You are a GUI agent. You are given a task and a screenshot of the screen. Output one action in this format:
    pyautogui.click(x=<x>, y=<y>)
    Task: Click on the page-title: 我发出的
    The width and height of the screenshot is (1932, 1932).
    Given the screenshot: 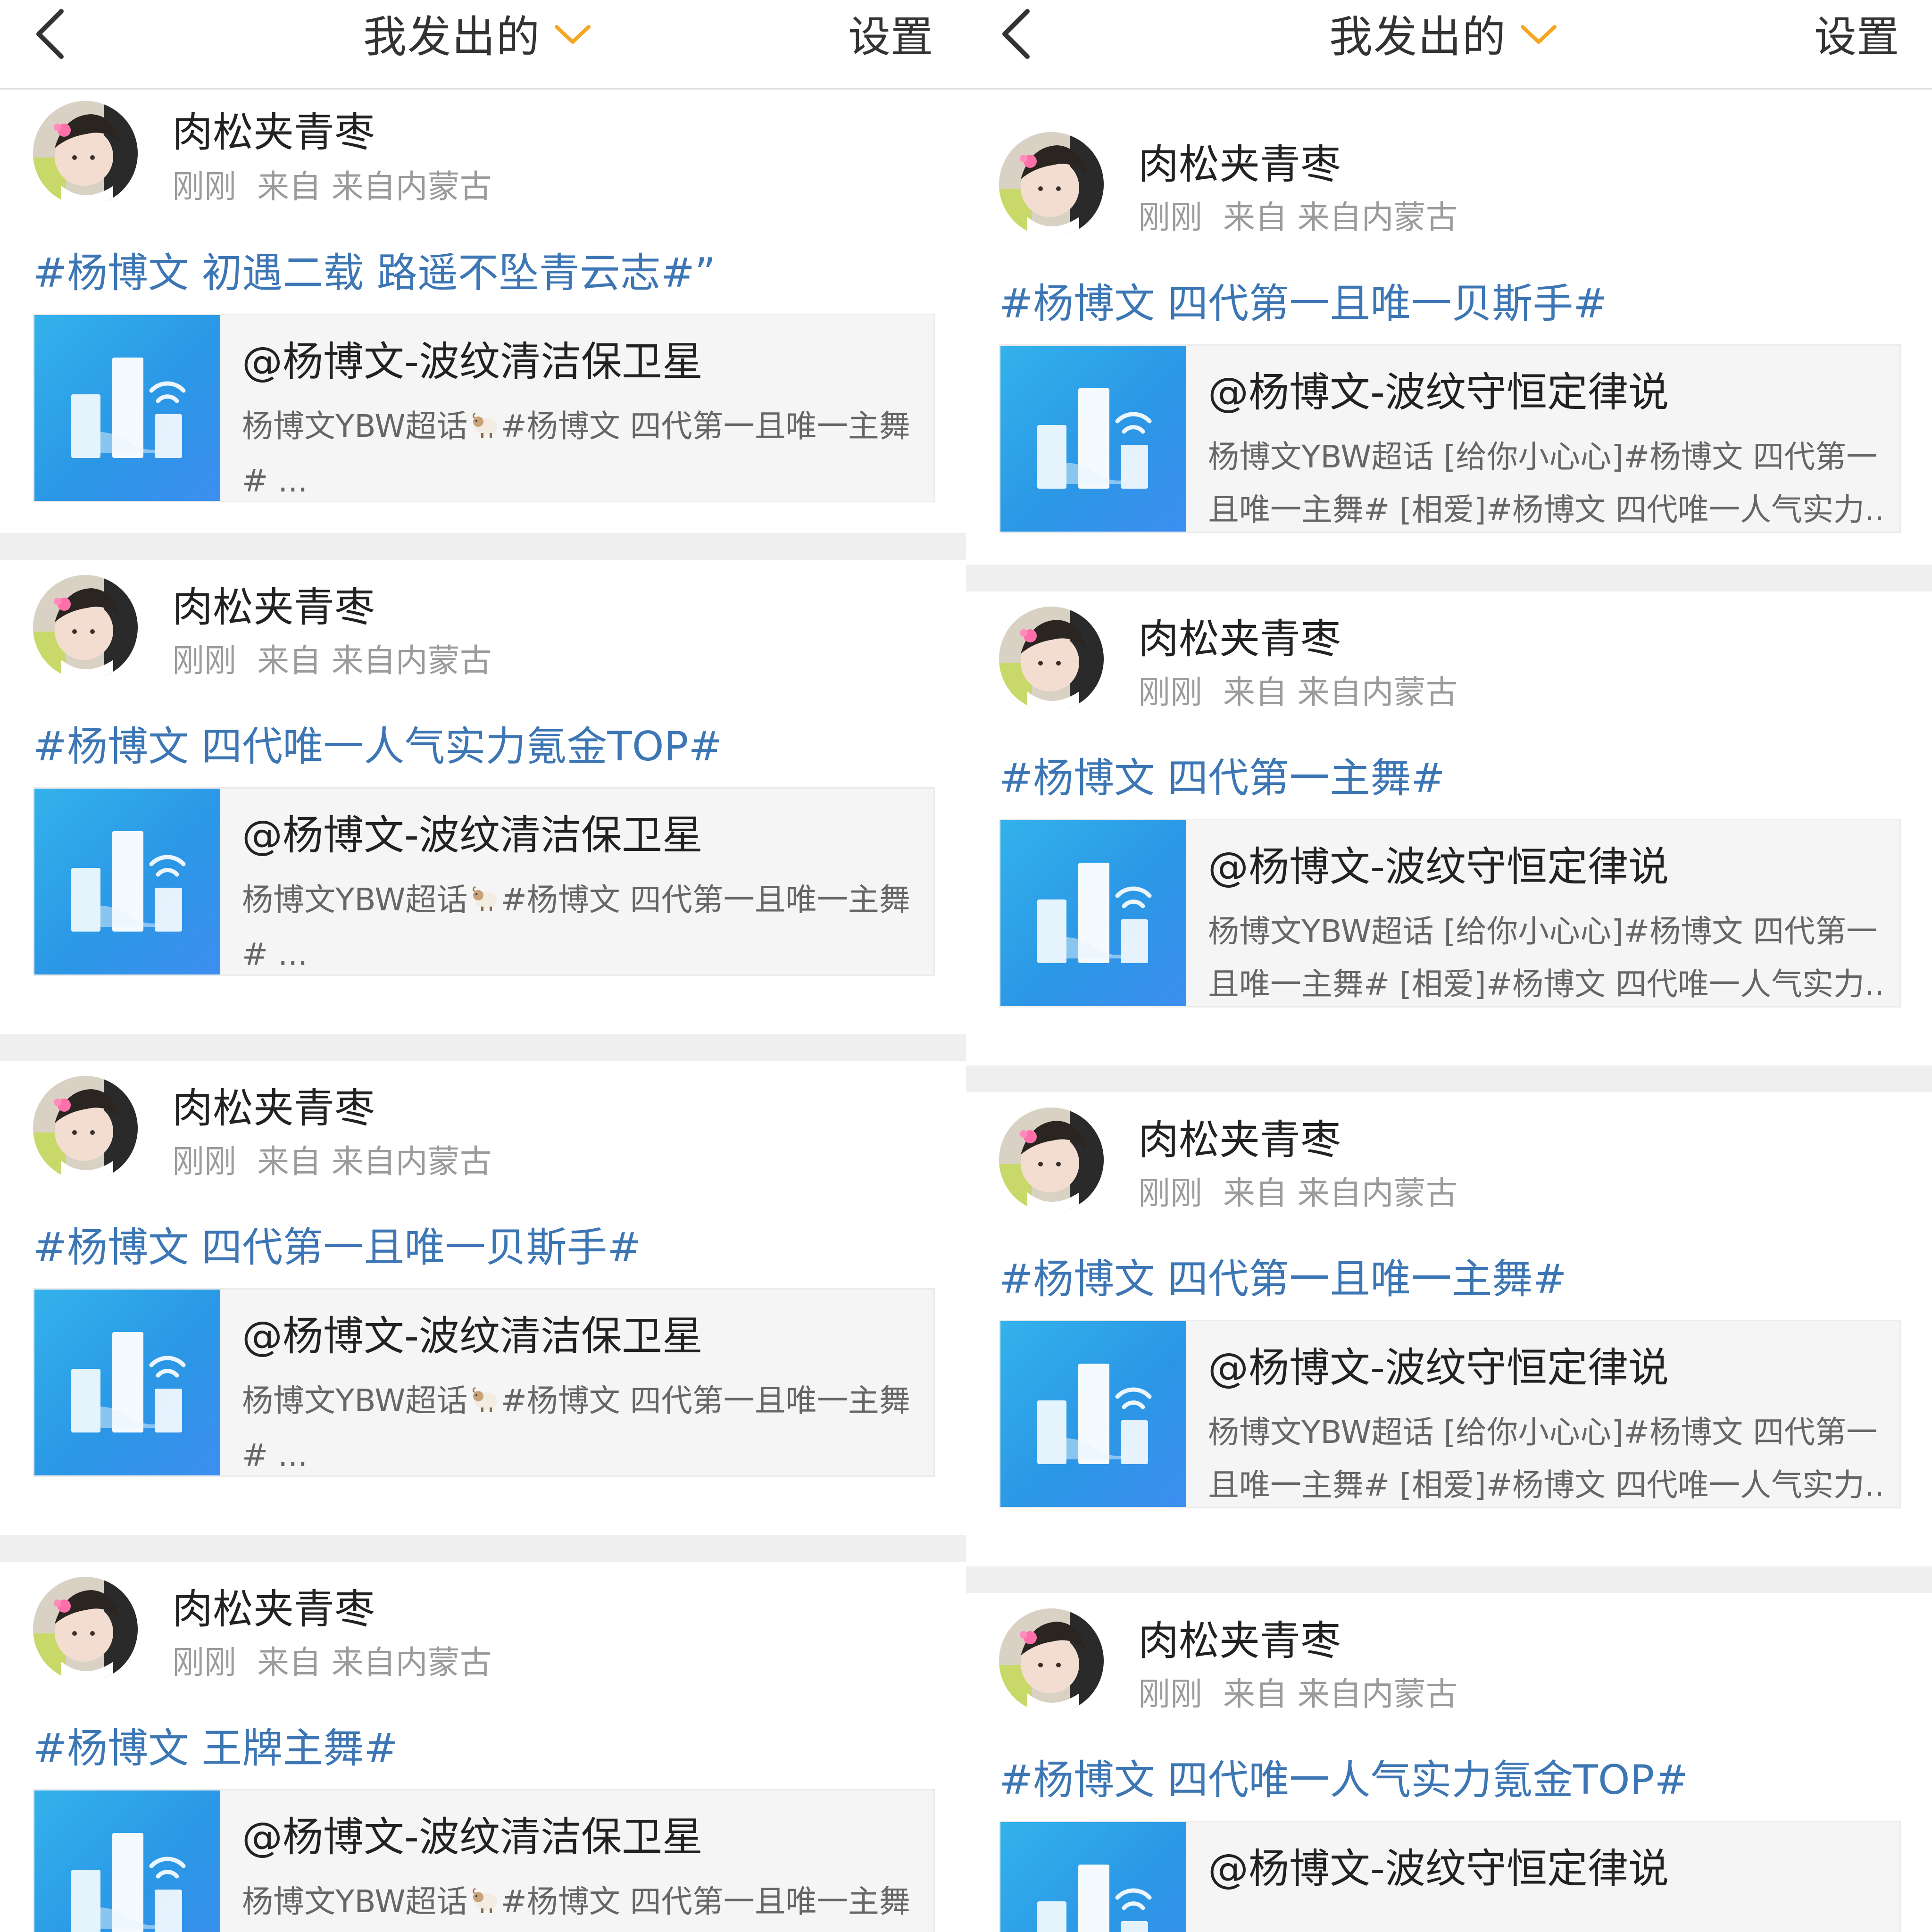 What is the action you would take?
    pyautogui.click(x=1418, y=37)
    